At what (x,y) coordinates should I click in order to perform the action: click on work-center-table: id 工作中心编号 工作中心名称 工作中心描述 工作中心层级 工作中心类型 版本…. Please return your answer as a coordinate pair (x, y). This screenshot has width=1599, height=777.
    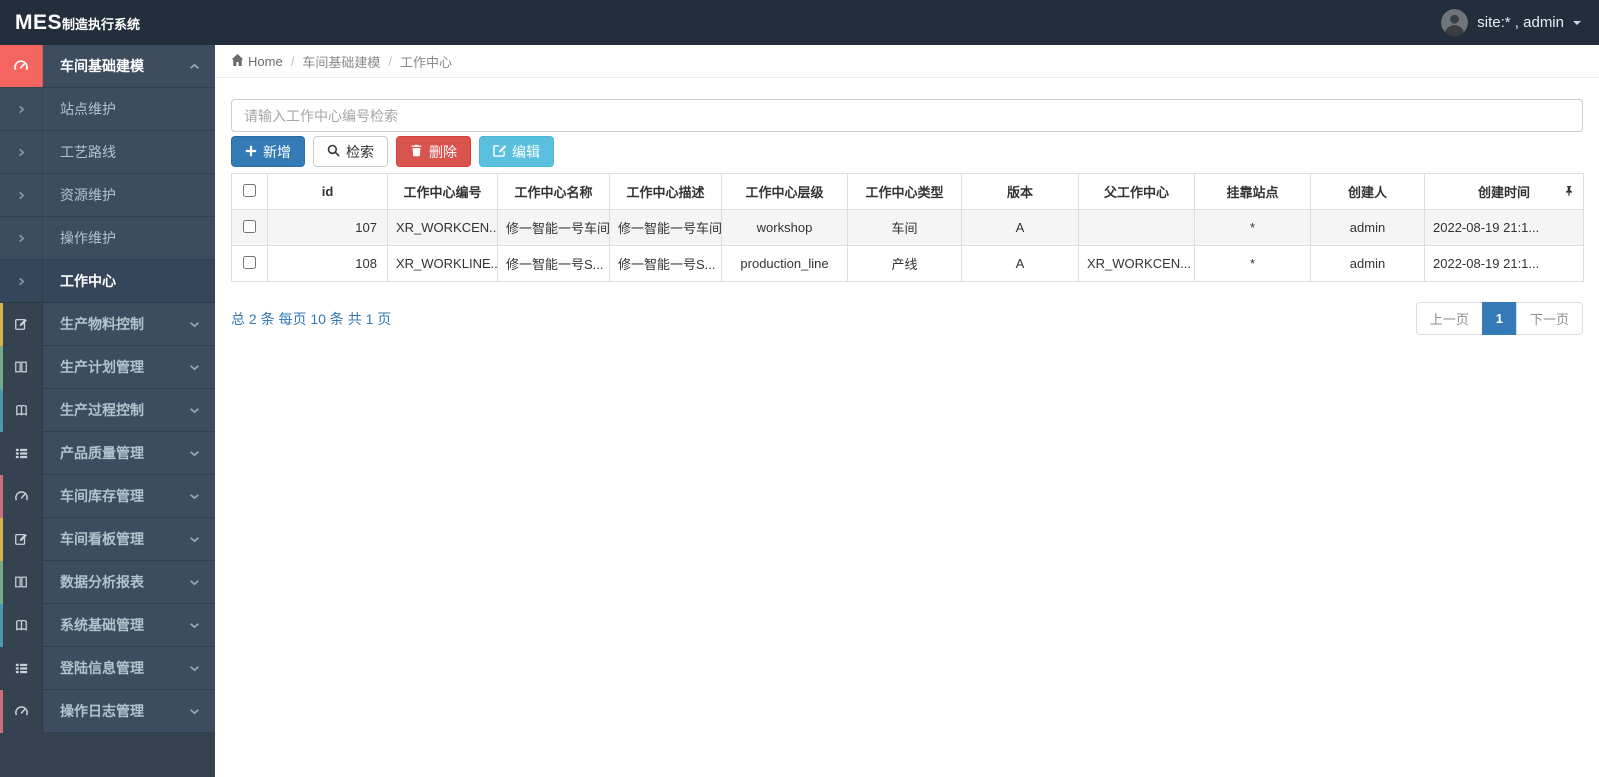
    Looking at the image, I should click on (907, 227).